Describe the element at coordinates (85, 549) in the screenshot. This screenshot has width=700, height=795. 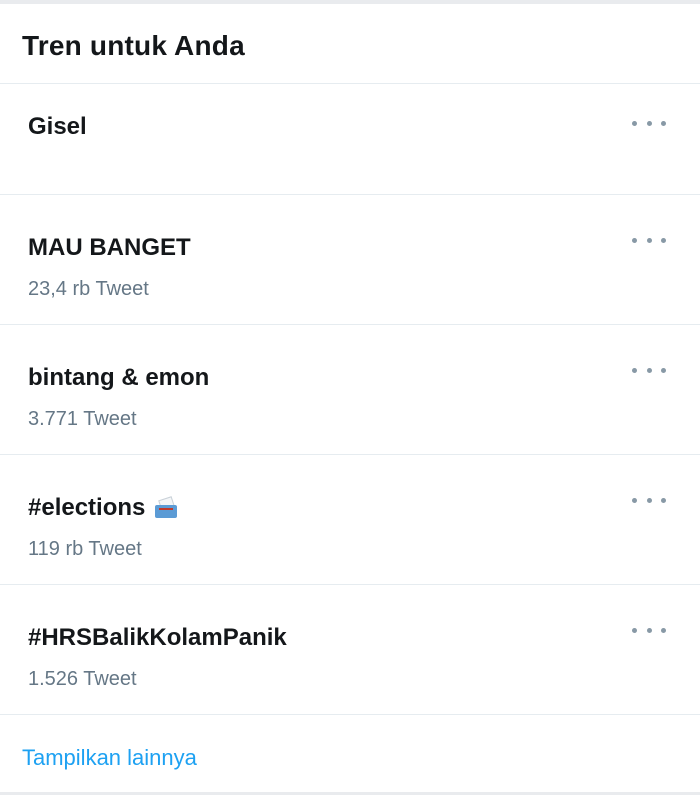
I see `trend-tweet-count: 119 rb Tweet` at that location.